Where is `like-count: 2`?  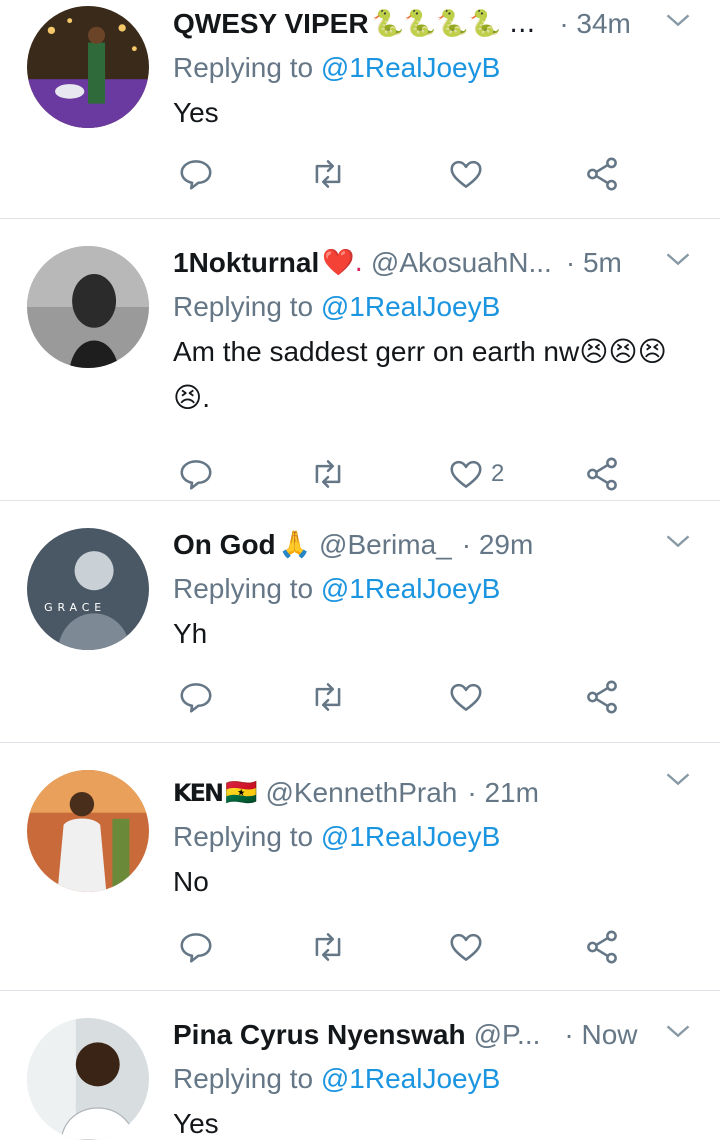 like-count: 2 is located at coordinates (498, 473).